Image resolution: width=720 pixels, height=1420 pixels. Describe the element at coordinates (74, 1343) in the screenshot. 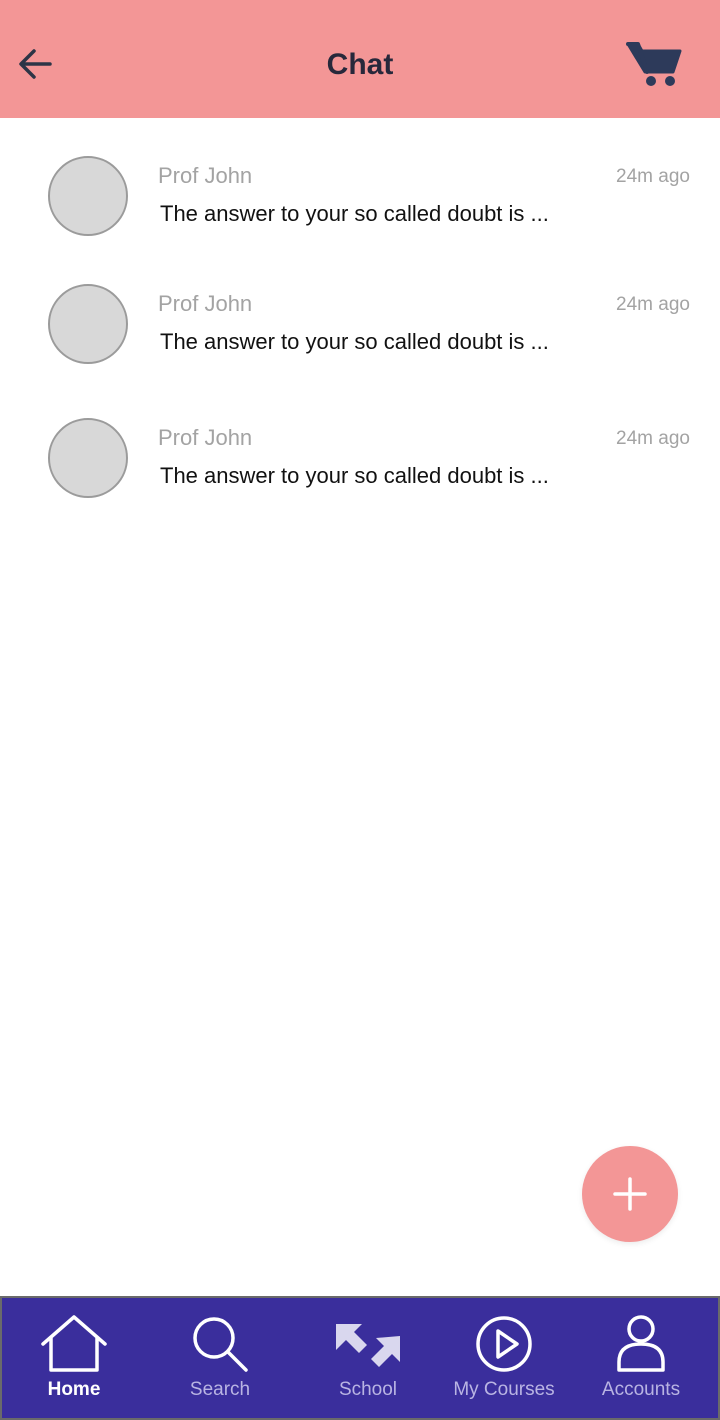

I see `home-icon` at that location.